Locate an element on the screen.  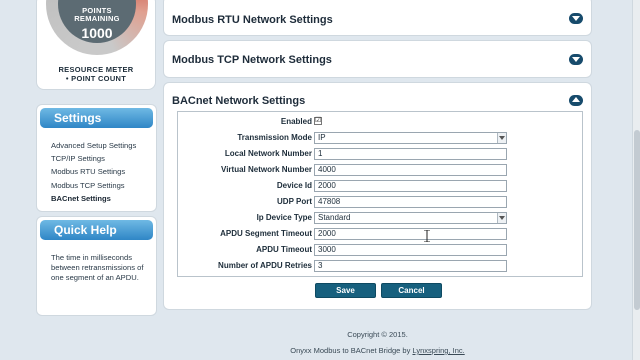
transmission-mode-row: Transmission Mode IP is located at coordinates (380, 138).